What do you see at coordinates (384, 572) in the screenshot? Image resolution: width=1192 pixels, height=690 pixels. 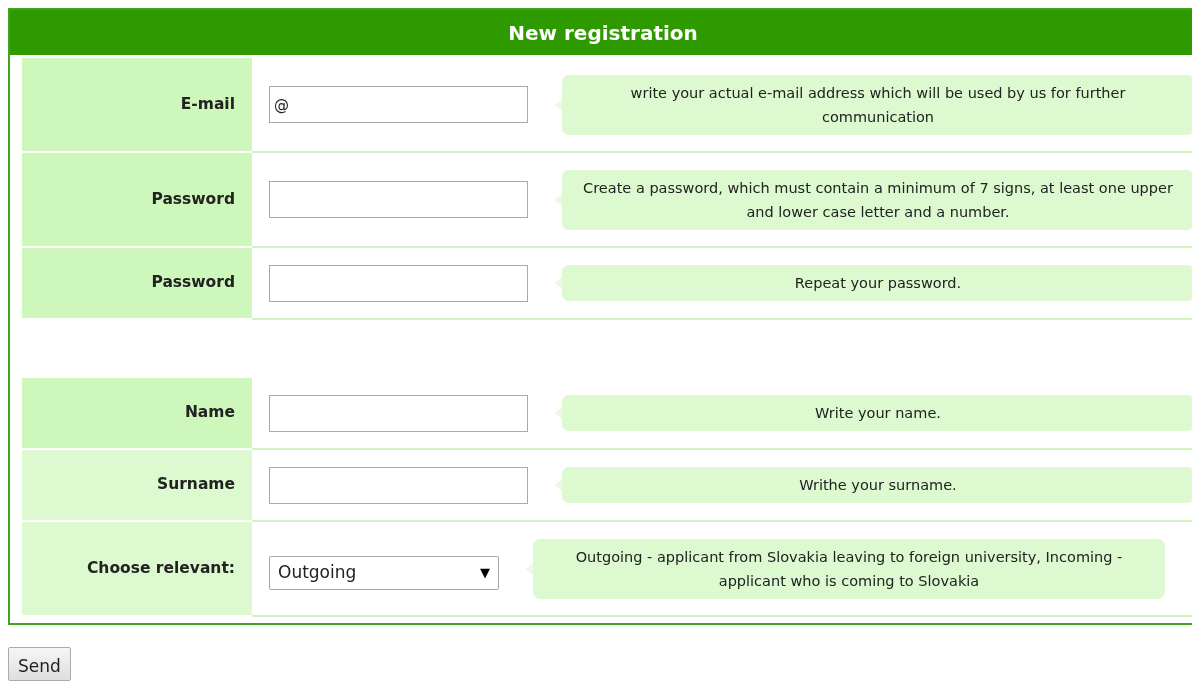 I see `dropdown: Outgoing ▼` at bounding box center [384, 572].